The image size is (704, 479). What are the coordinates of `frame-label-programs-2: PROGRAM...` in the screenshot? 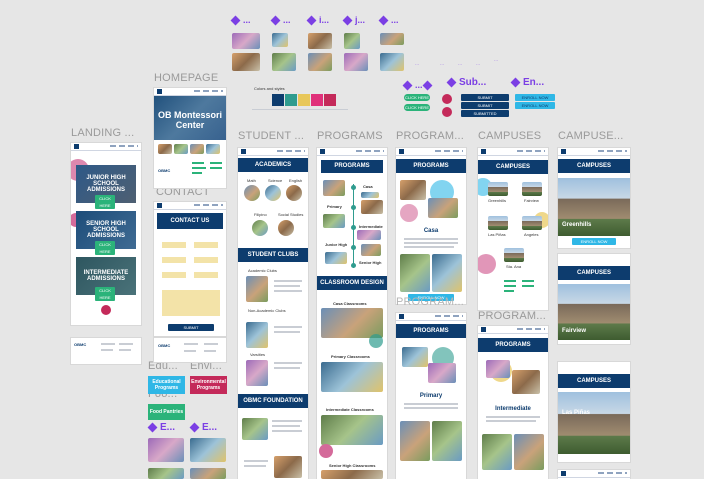 It's located at (430, 136).